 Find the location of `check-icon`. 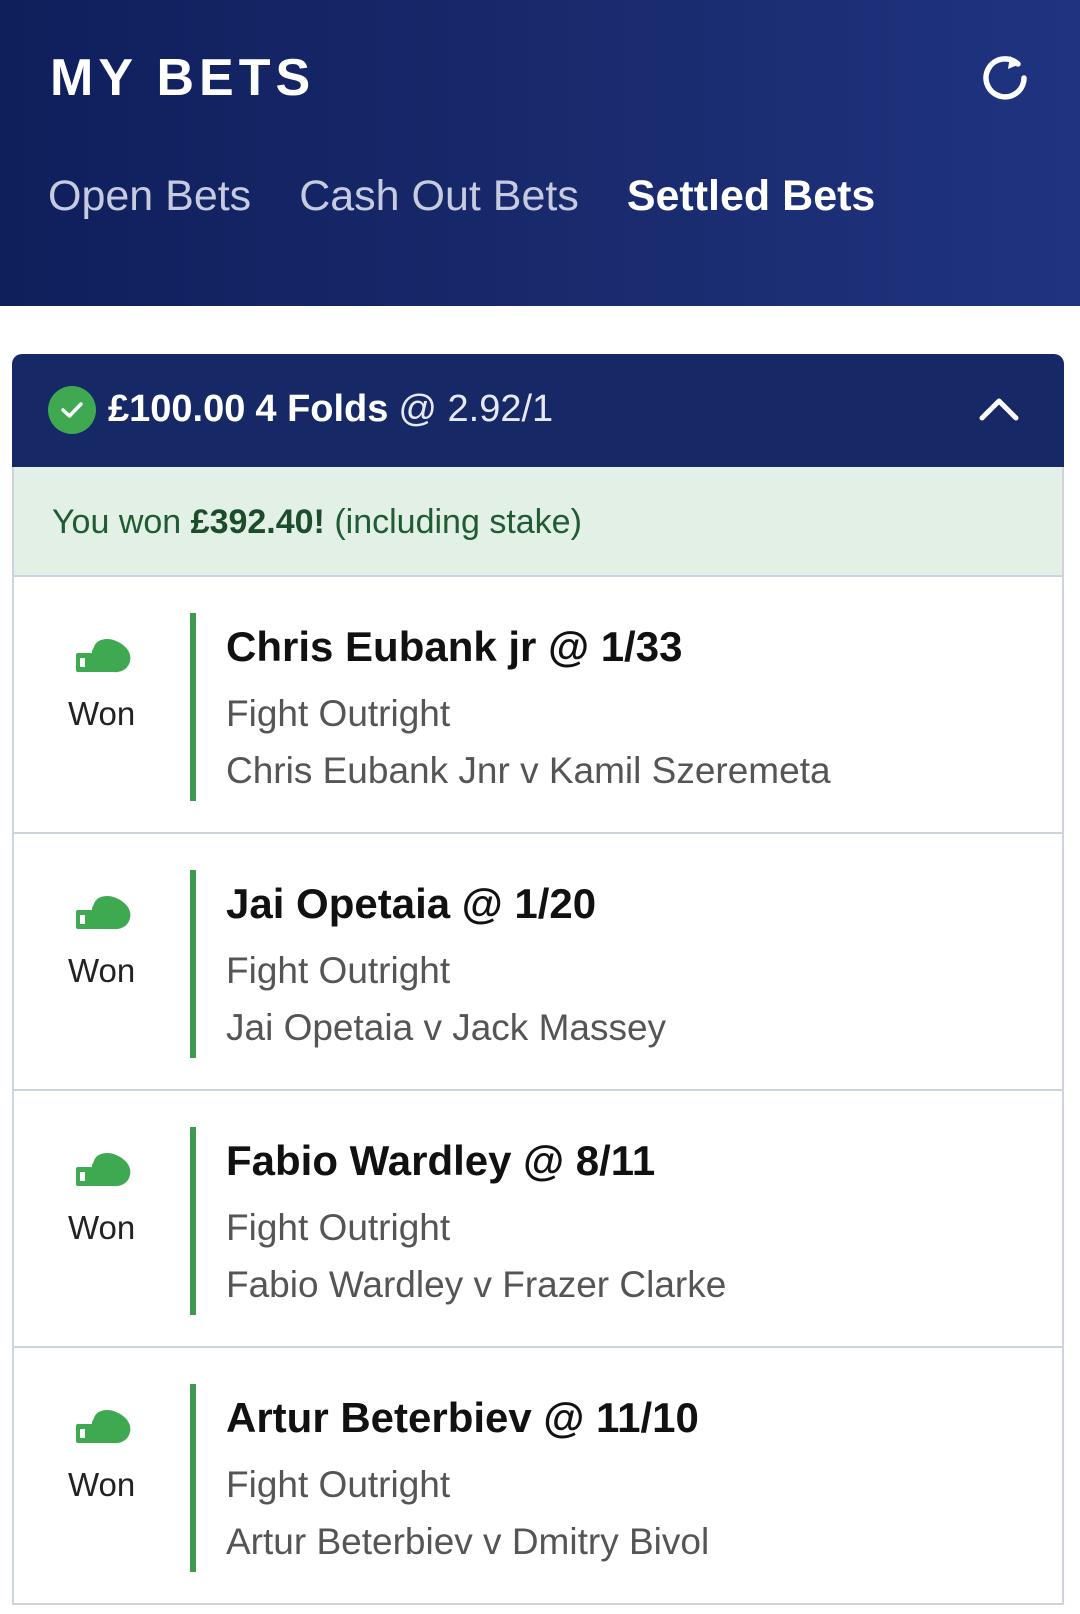

check-icon is located at coordinates (72, 410).